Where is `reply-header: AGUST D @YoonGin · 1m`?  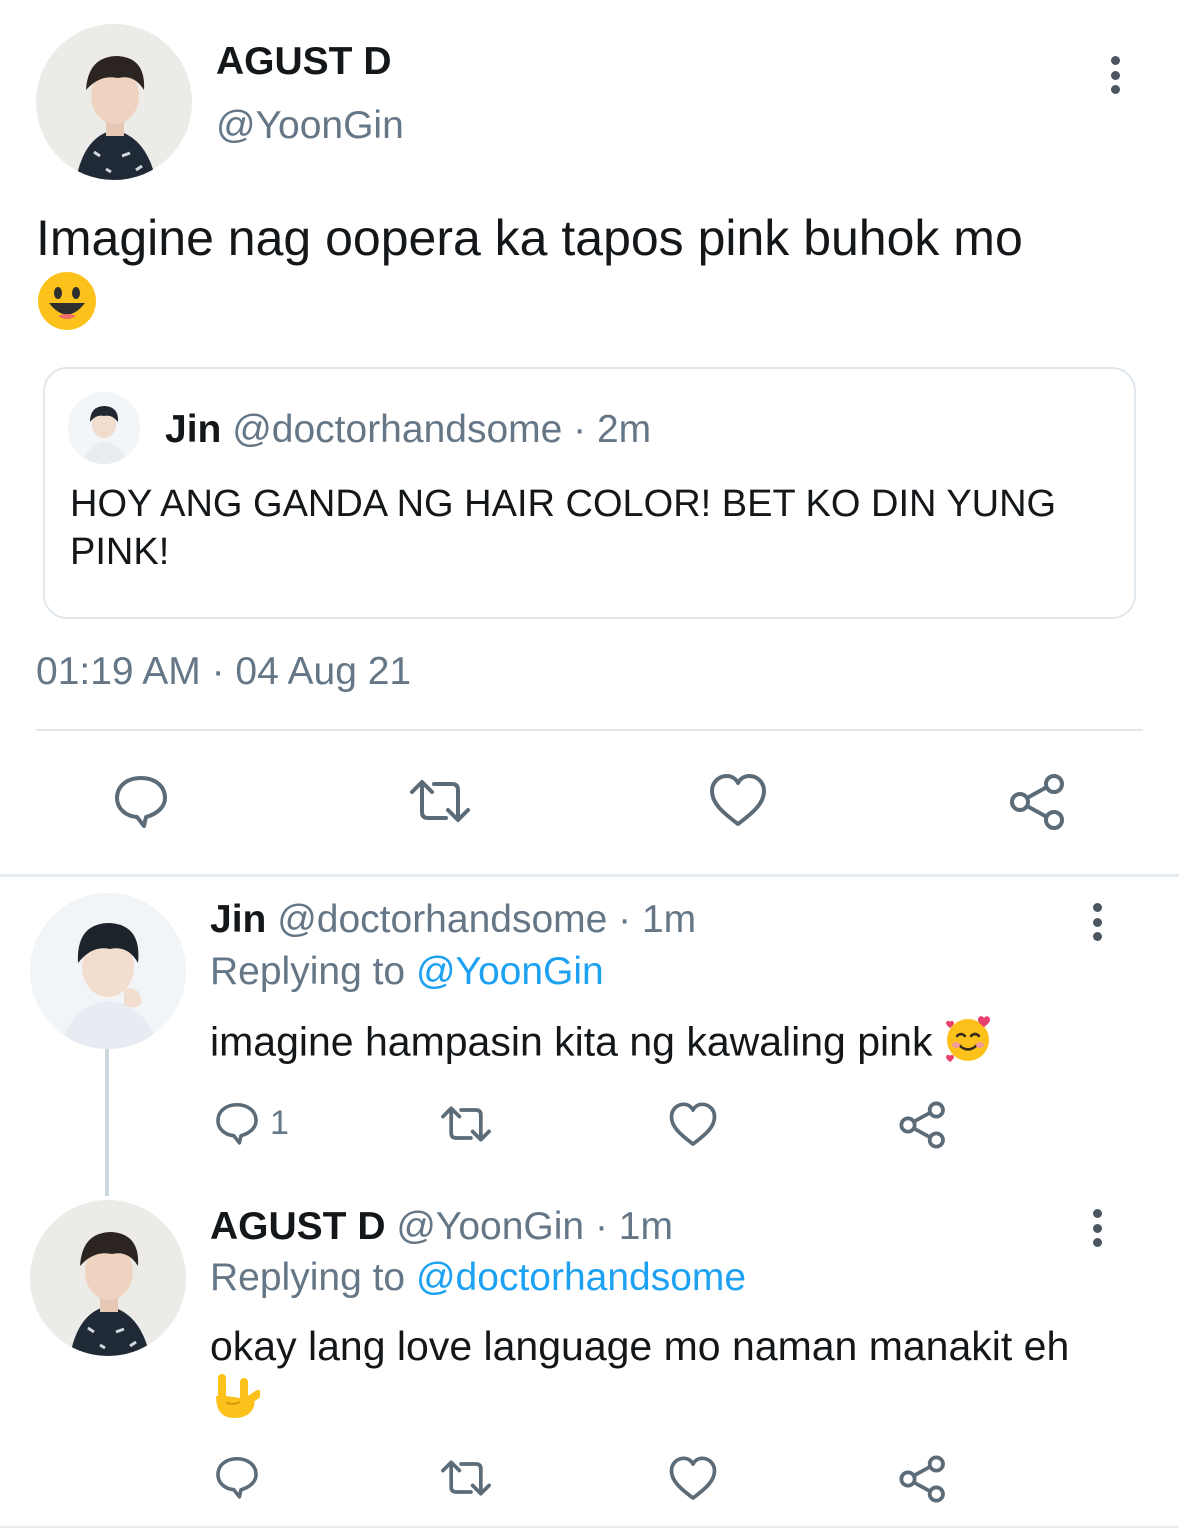 reply-header: AGUST D @YoonGin · 1m is located at coordinates (441, 1227).